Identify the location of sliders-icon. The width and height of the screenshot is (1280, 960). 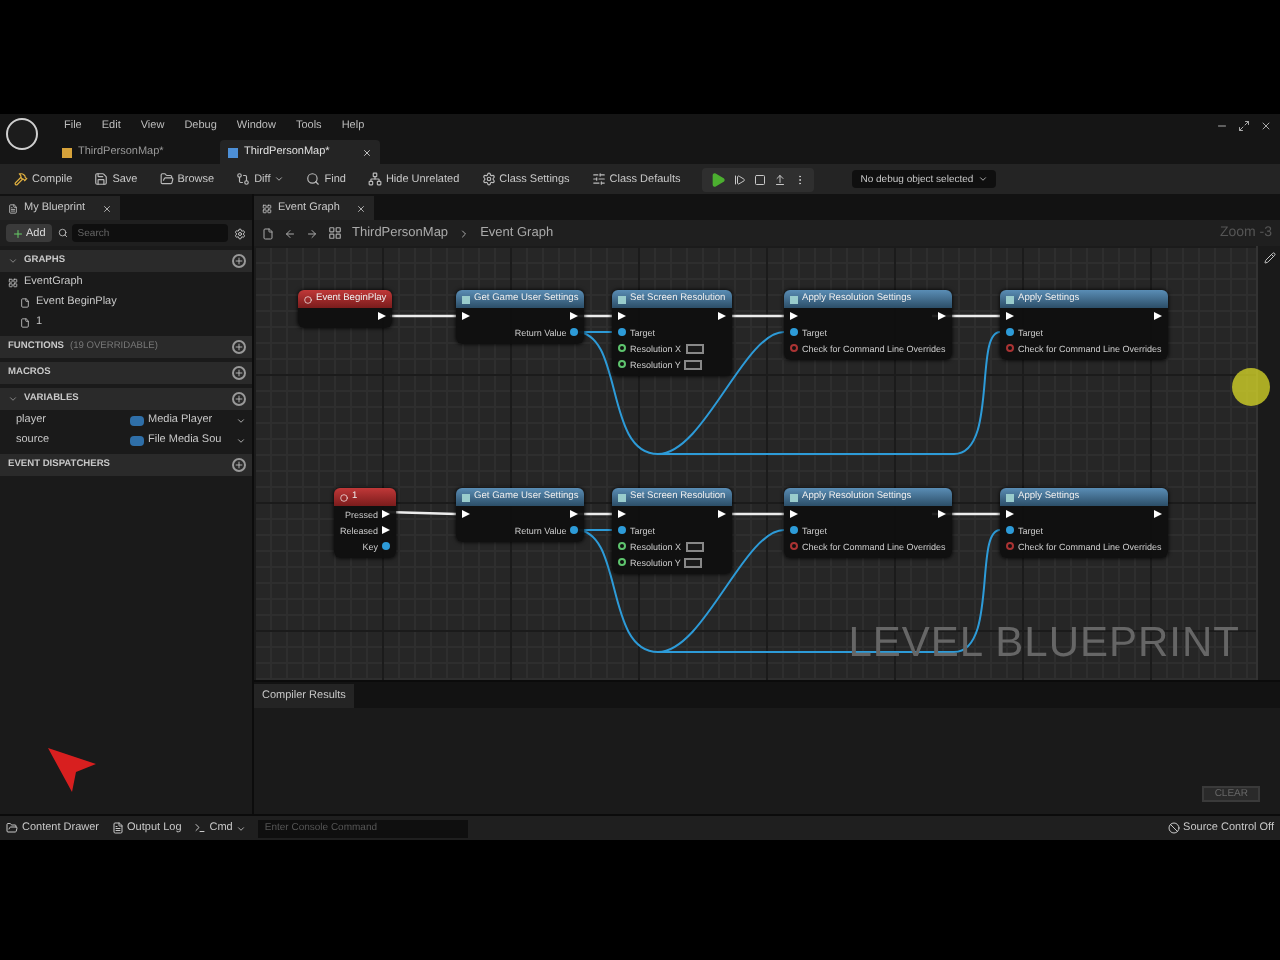
(598, 179).